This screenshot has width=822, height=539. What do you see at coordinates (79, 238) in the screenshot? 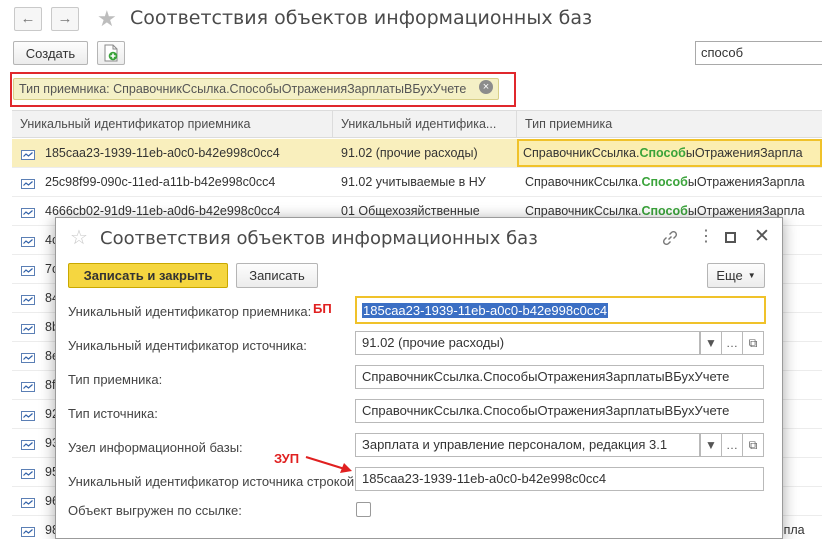
I see `dialog-star-icon: ☆` at bounding box center [79, 238].